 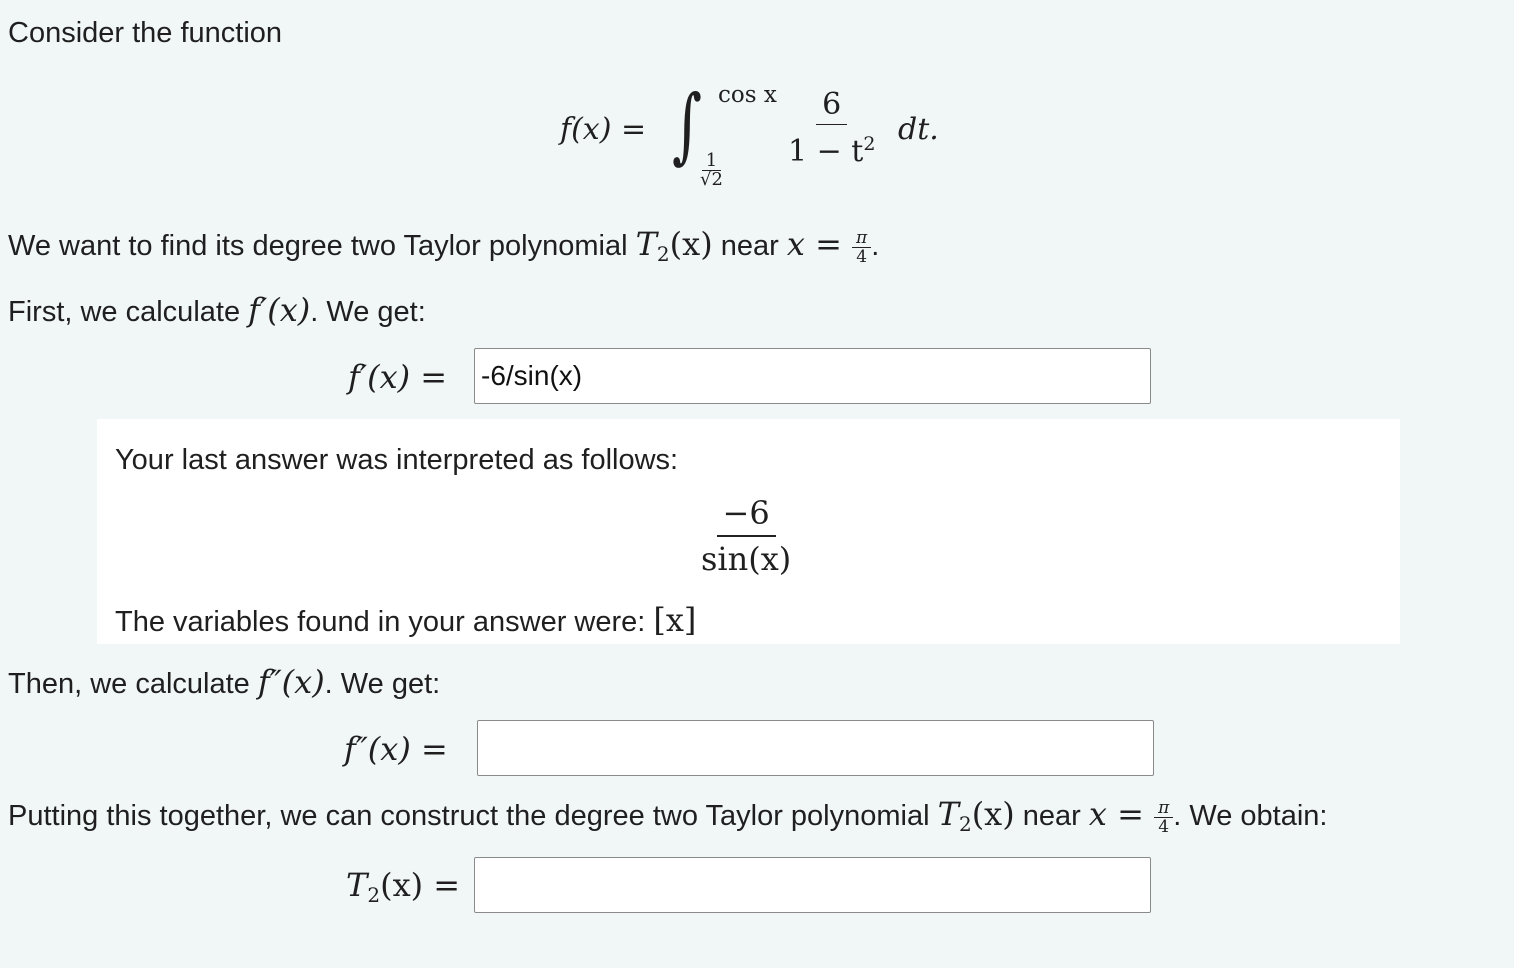 What do you see at coordinates (687, 125) in the screenshot?
I see `integral-sign-icon: ∫` at bounding box center [687, 125].